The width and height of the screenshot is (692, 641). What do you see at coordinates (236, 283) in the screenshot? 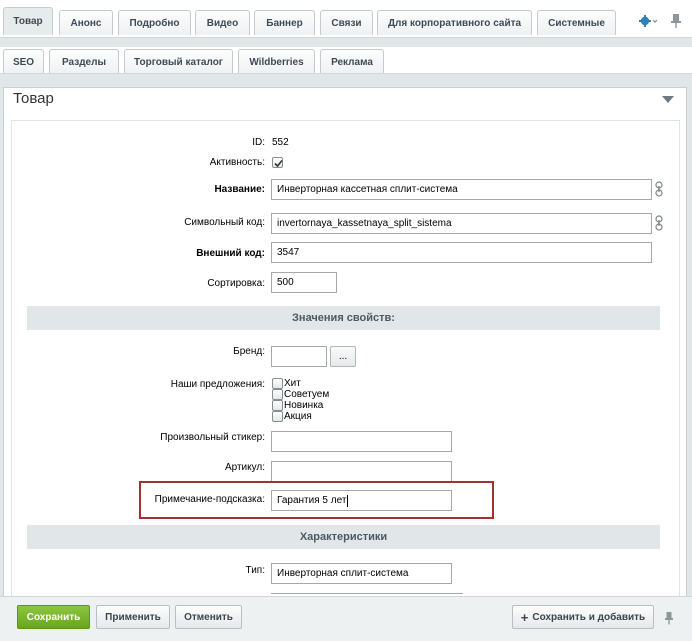
I see `sort-label: Сортировка:` at bounding box center [236, 283].